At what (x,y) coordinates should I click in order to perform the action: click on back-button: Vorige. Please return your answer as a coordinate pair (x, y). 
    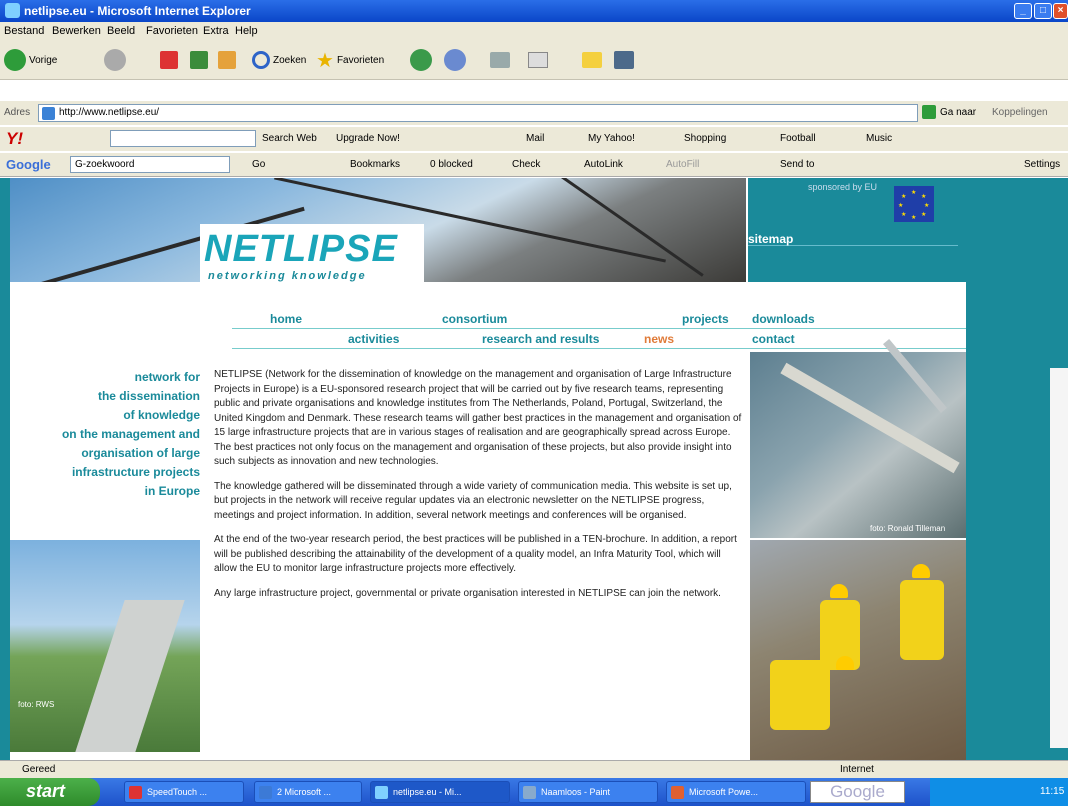
    Looking at the image, I should click on (30, 60).